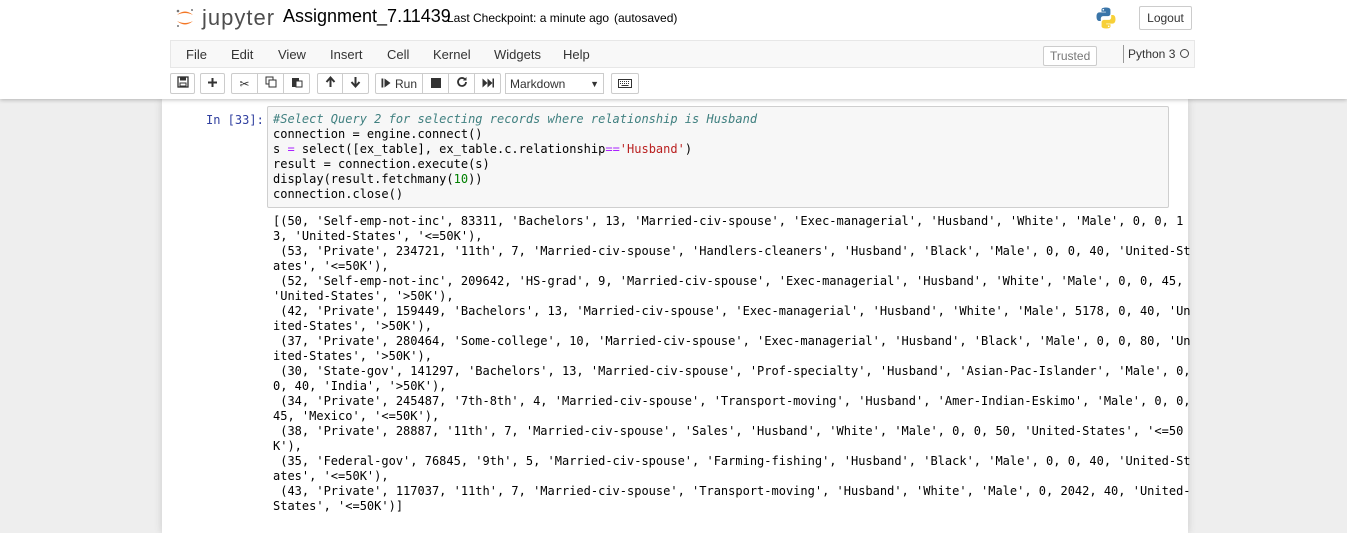  Describe the element at coordinates (594, 83) in the screenshot. I see `caret-down-icon: ▼` at that location.